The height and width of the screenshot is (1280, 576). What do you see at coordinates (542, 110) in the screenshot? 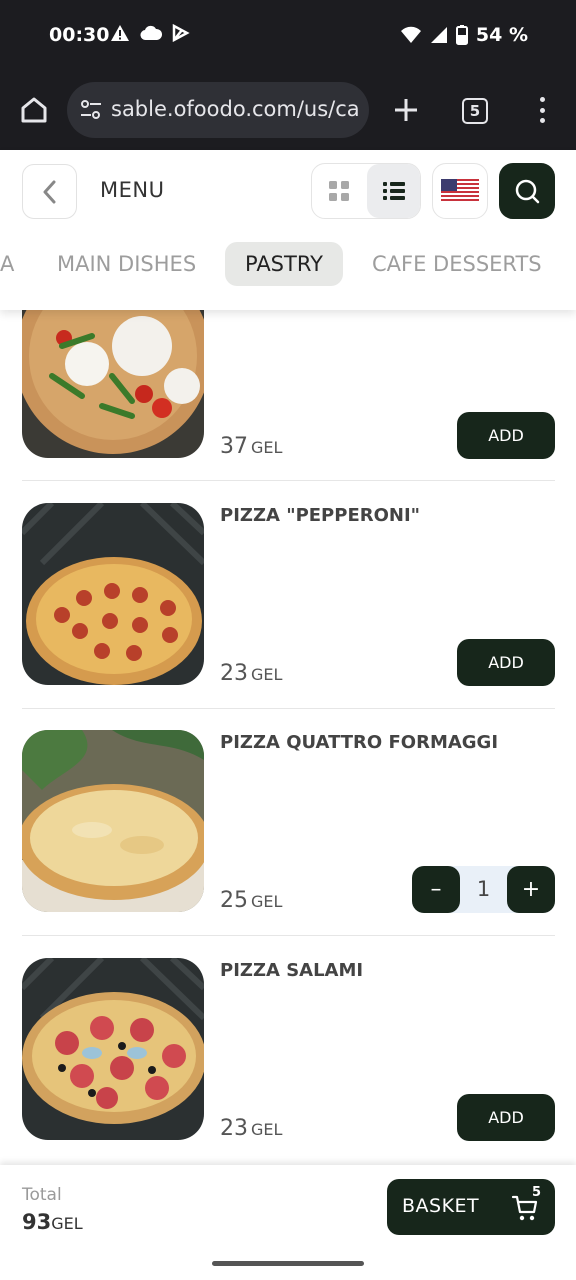
I see `more-menu-icon` at bounding box center [542, 110].